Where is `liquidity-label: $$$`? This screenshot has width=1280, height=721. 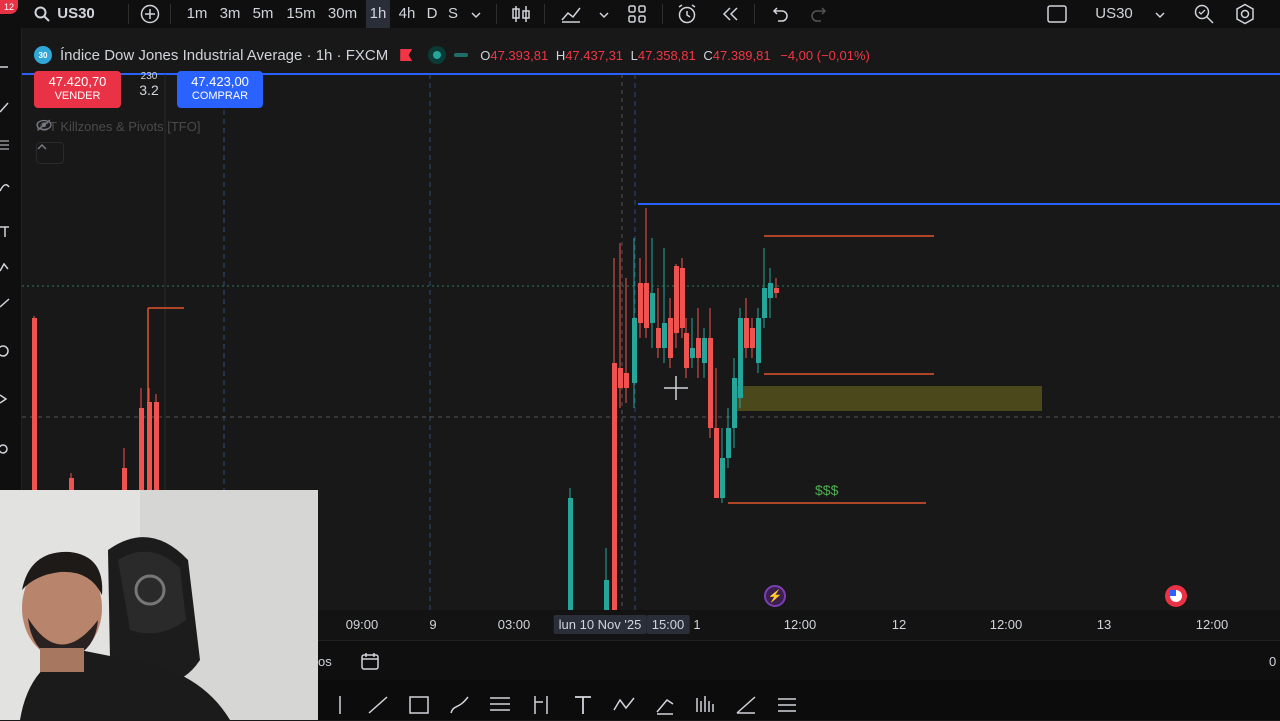
liquidity-label: $$$ is located at coordinates (827, 490).